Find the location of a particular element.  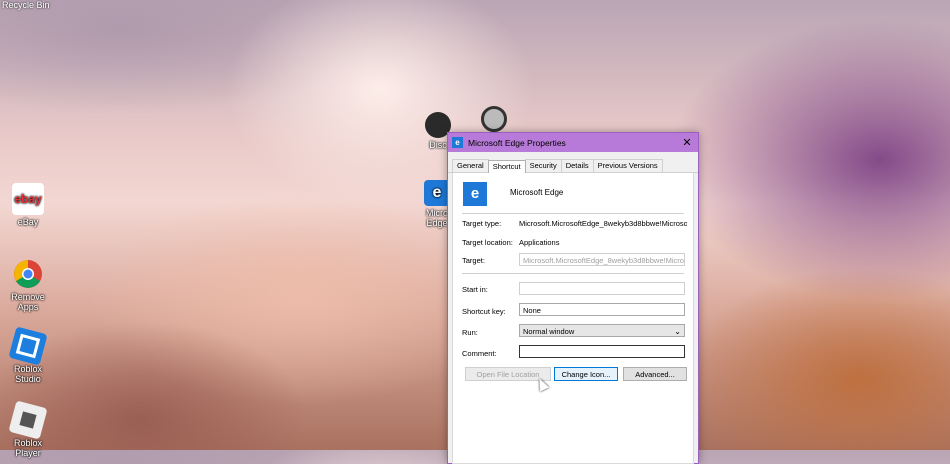

tab-previous-versions: Previous Versions is located at coordinates (627, 165).